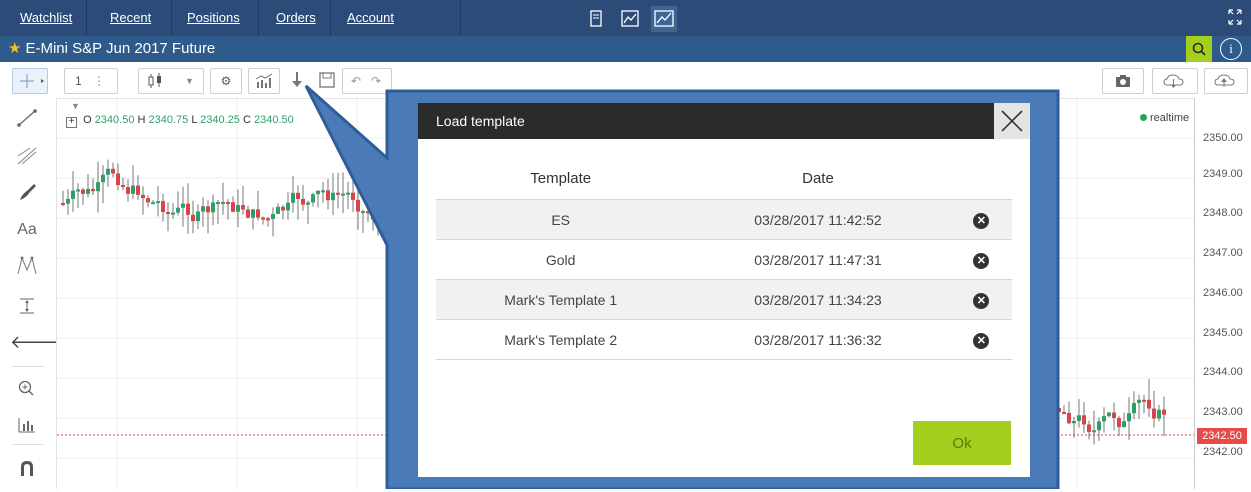  I want to click on tab-positions: Positions, so click(213, 18).